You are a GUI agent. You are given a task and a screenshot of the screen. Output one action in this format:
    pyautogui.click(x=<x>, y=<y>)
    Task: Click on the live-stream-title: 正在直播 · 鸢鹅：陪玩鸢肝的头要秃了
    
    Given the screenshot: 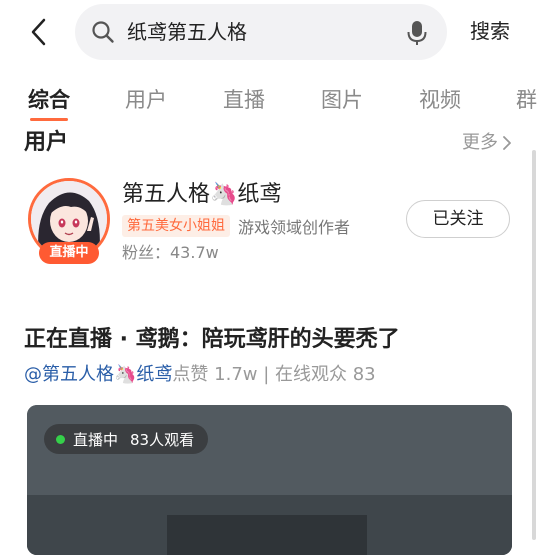 What is the action you would take?
    pyautogui.click(x=212, y=340)
    